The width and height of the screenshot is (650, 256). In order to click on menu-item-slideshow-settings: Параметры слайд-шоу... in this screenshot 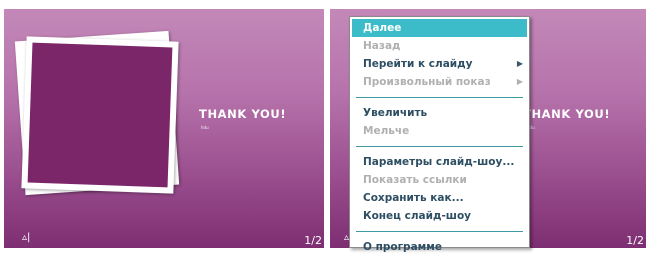, I will do `click(439, 162)`.